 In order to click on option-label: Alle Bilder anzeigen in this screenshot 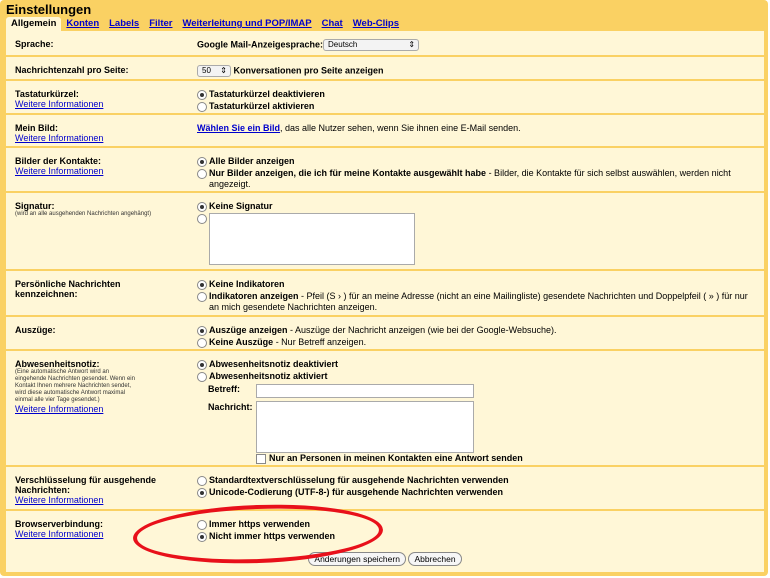, I will do `click(252, 161)`.